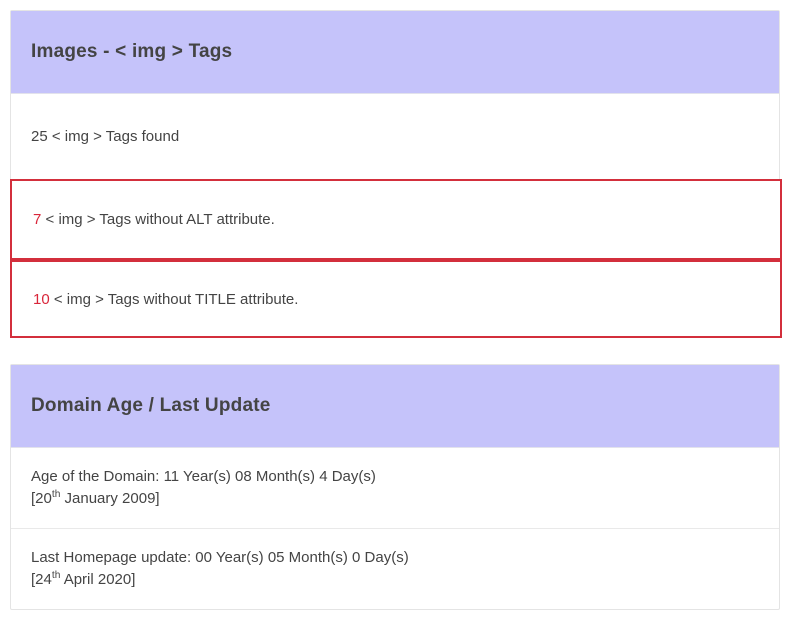 This screenshot has width=790, height=621. I want to click on images-tags-panel-header: Images - < img > Tags, so click(395, 52).